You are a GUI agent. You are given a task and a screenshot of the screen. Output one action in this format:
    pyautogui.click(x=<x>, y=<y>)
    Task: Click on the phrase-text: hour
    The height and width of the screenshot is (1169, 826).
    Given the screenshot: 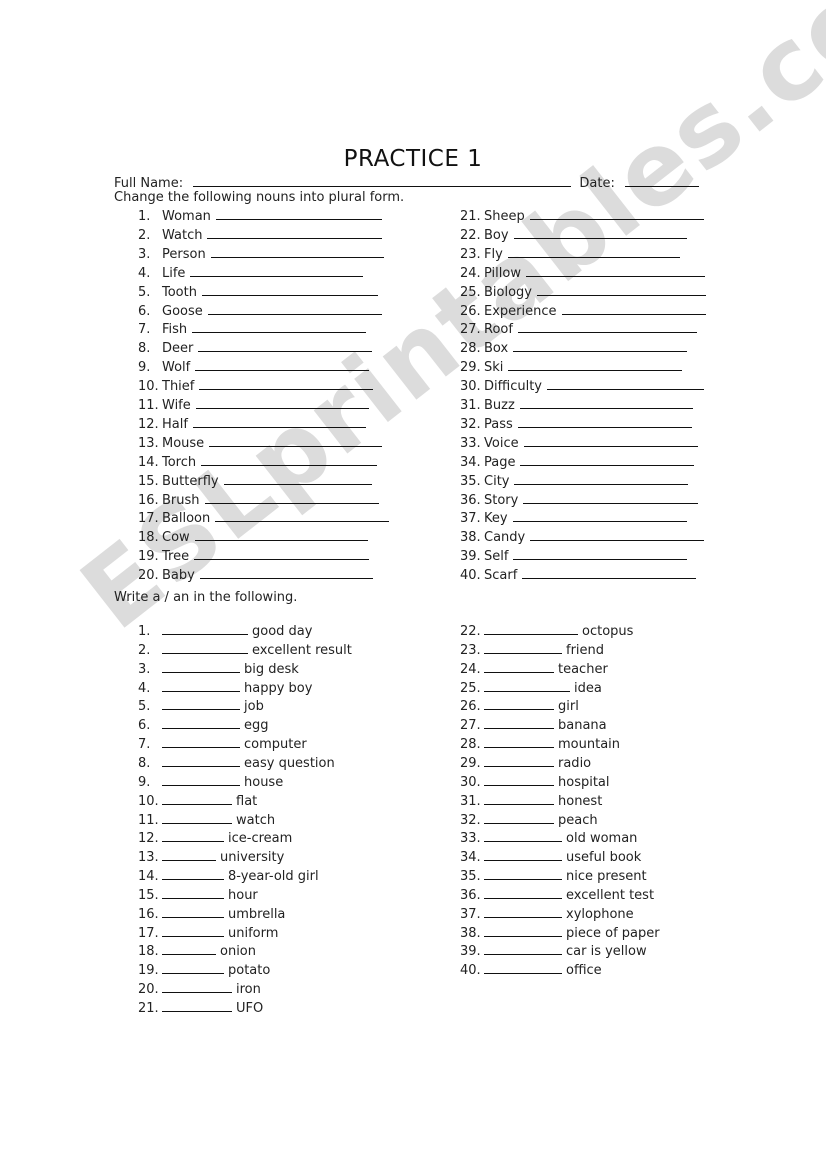 What is the action you would take?
    pyautogui.click(x=243, y=895)
    